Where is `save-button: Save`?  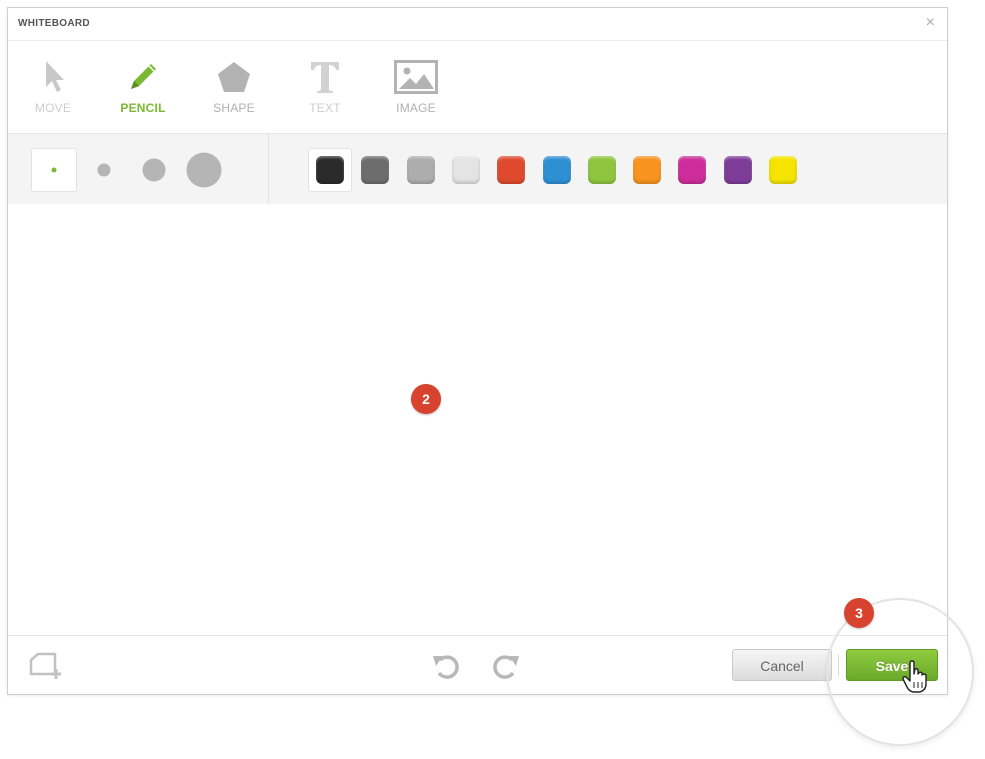
save-button: Save is located at coordinates (892, 665).